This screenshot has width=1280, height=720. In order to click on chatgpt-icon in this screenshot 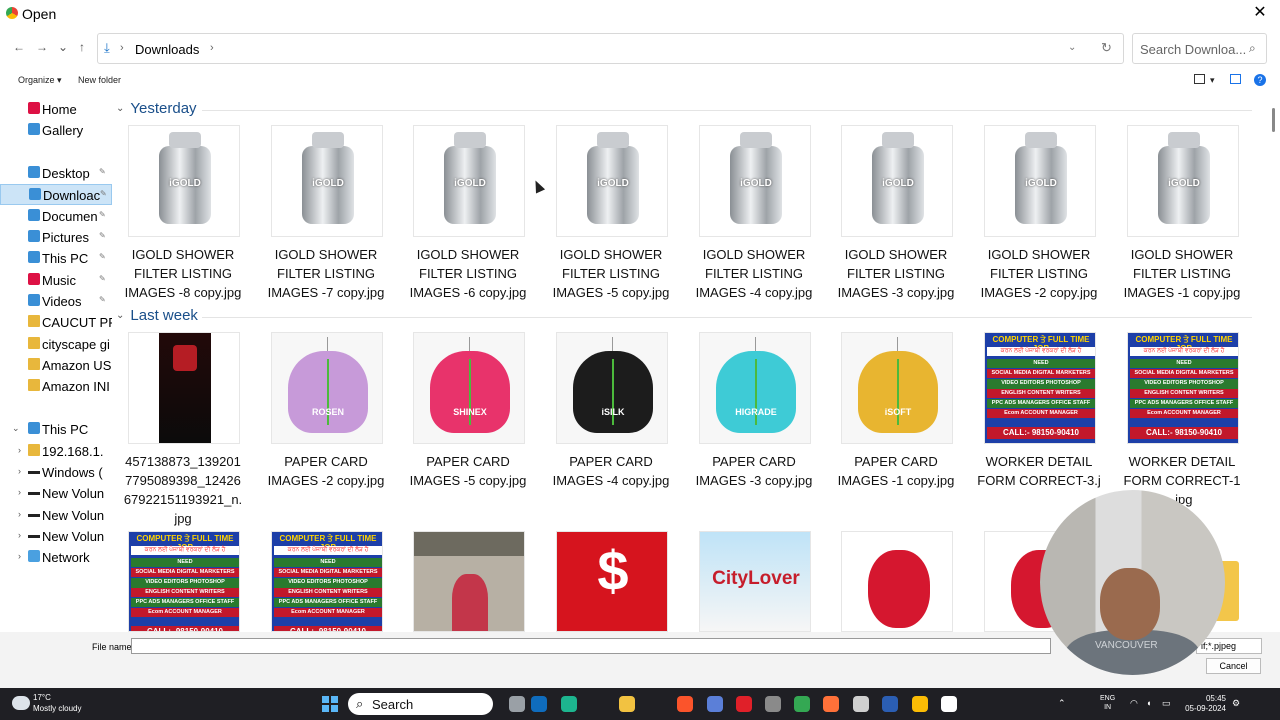, I will do `click(861, 704)`.